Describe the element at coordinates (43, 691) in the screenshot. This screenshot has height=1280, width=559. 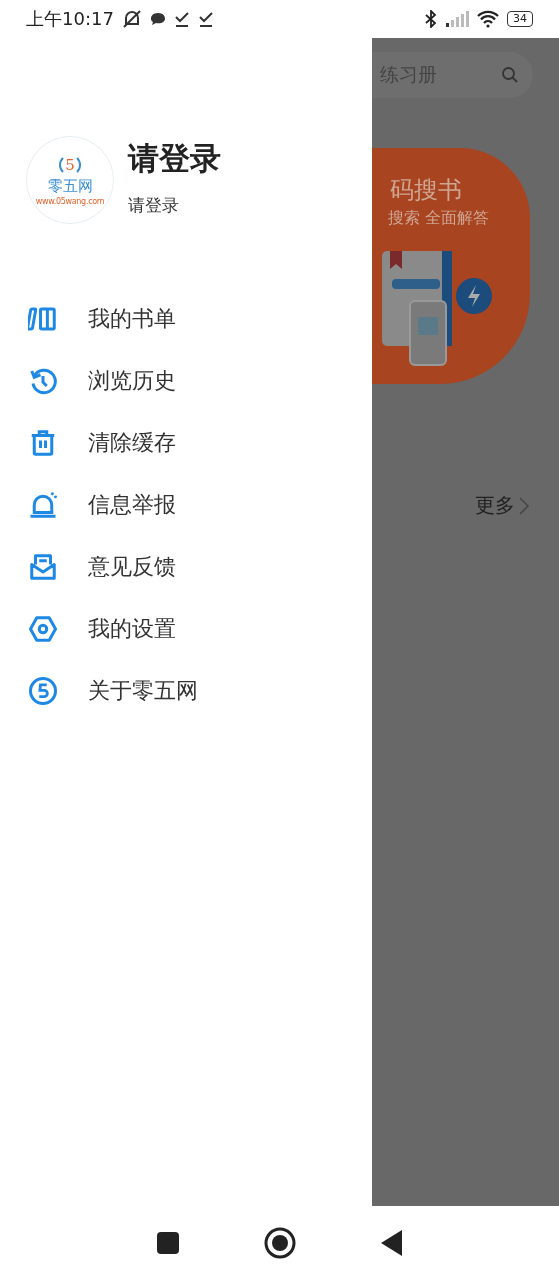
I see `five-circle-icon` at that location.